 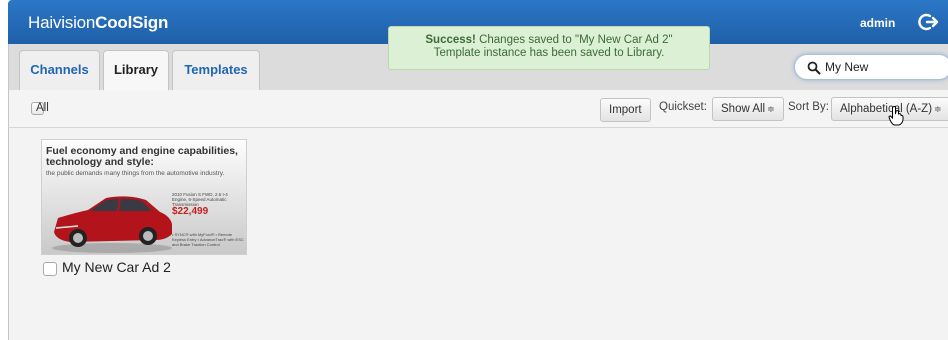 I want to click on ad-price: $22,499, so click(x=190, y=211).